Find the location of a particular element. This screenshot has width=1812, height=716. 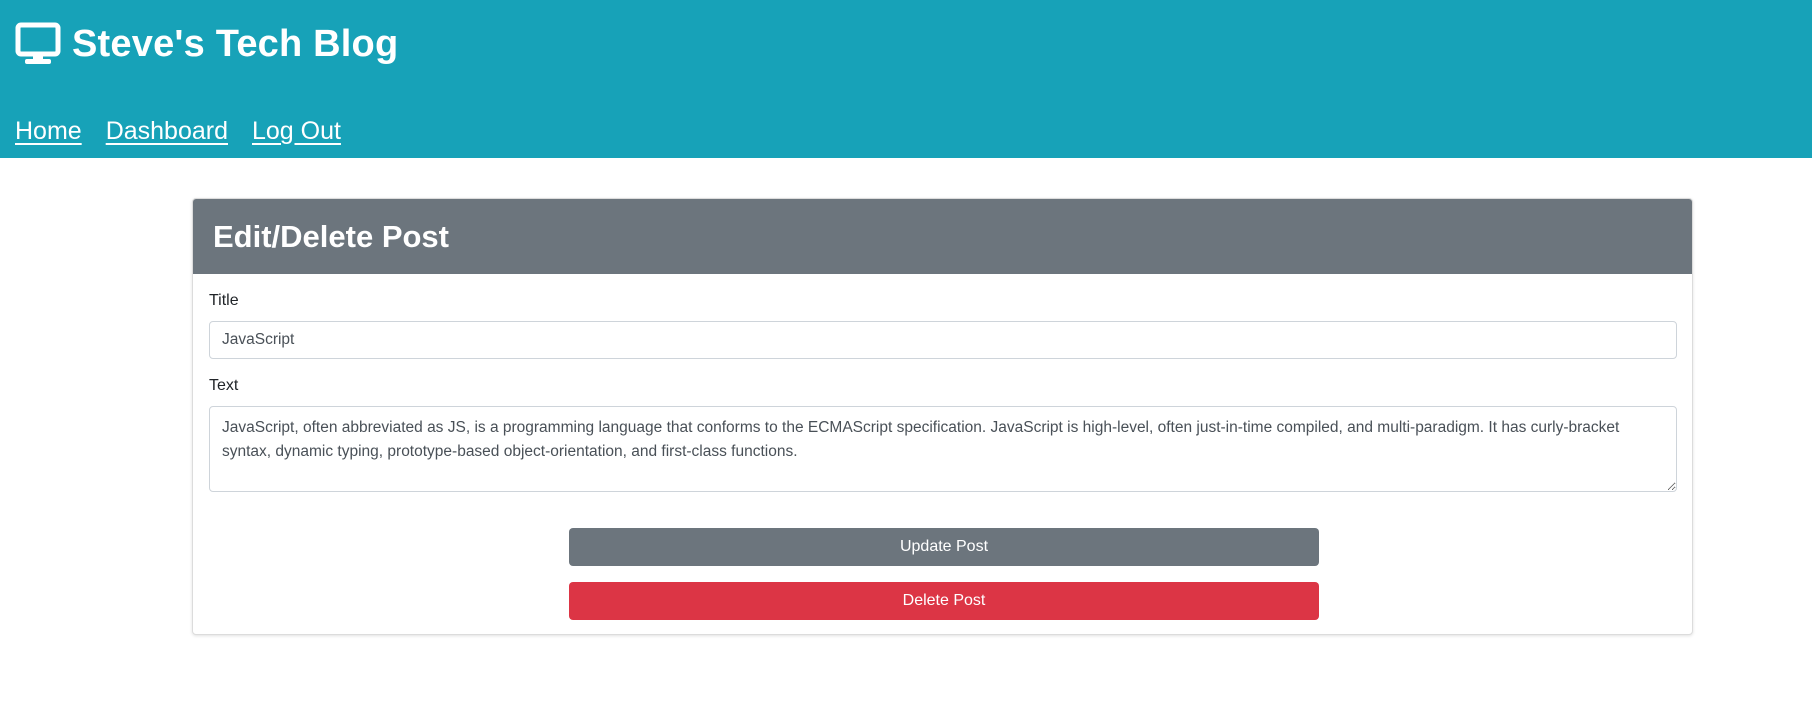

card-header: Edit/Delete Post is located at coordinates (942, 236).